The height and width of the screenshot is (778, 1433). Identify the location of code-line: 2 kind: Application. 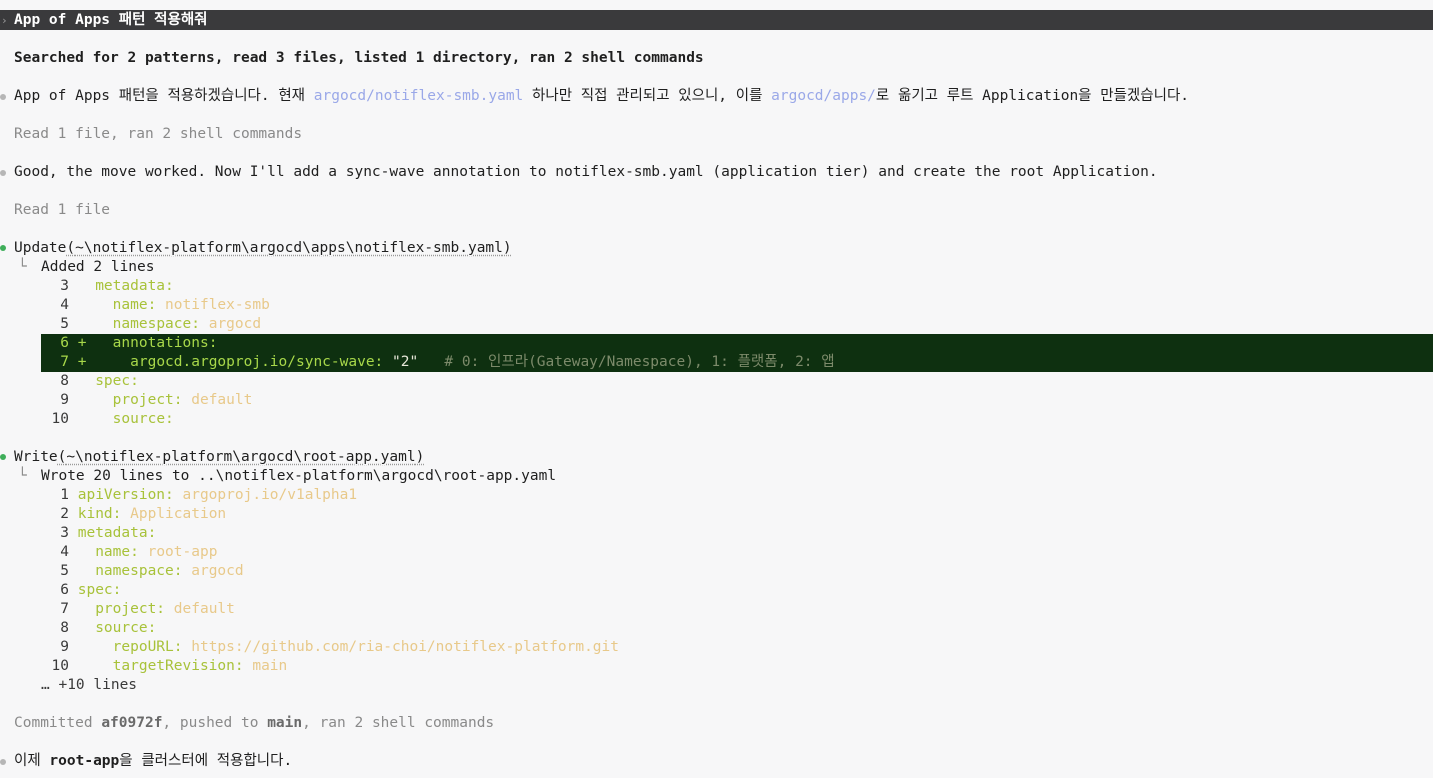
(133, 514).